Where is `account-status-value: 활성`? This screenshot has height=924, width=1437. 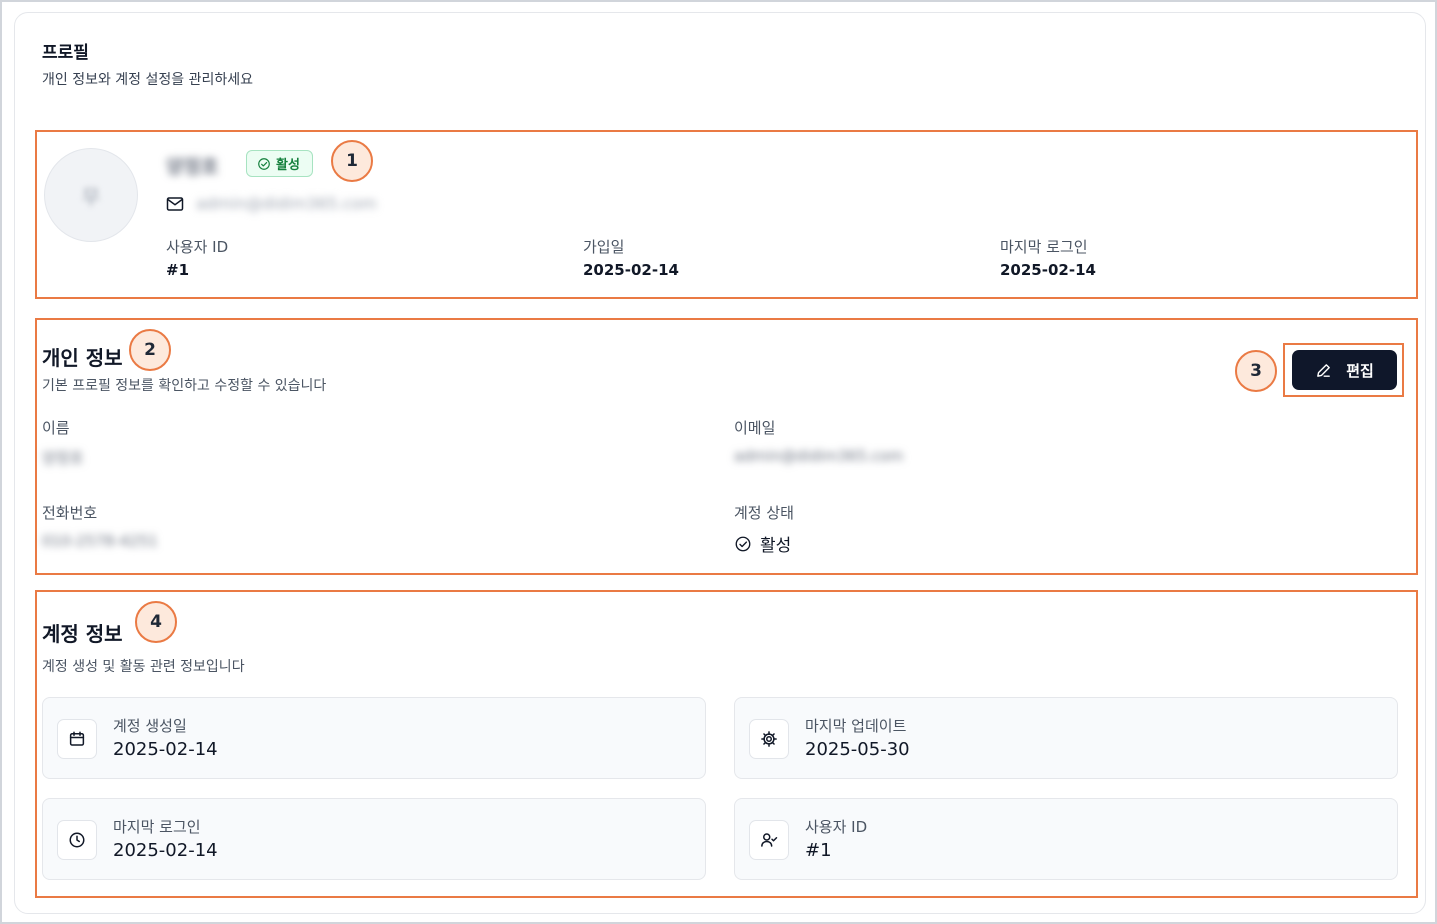 account-status-value: 활성 is located at coordinates (762, 543).